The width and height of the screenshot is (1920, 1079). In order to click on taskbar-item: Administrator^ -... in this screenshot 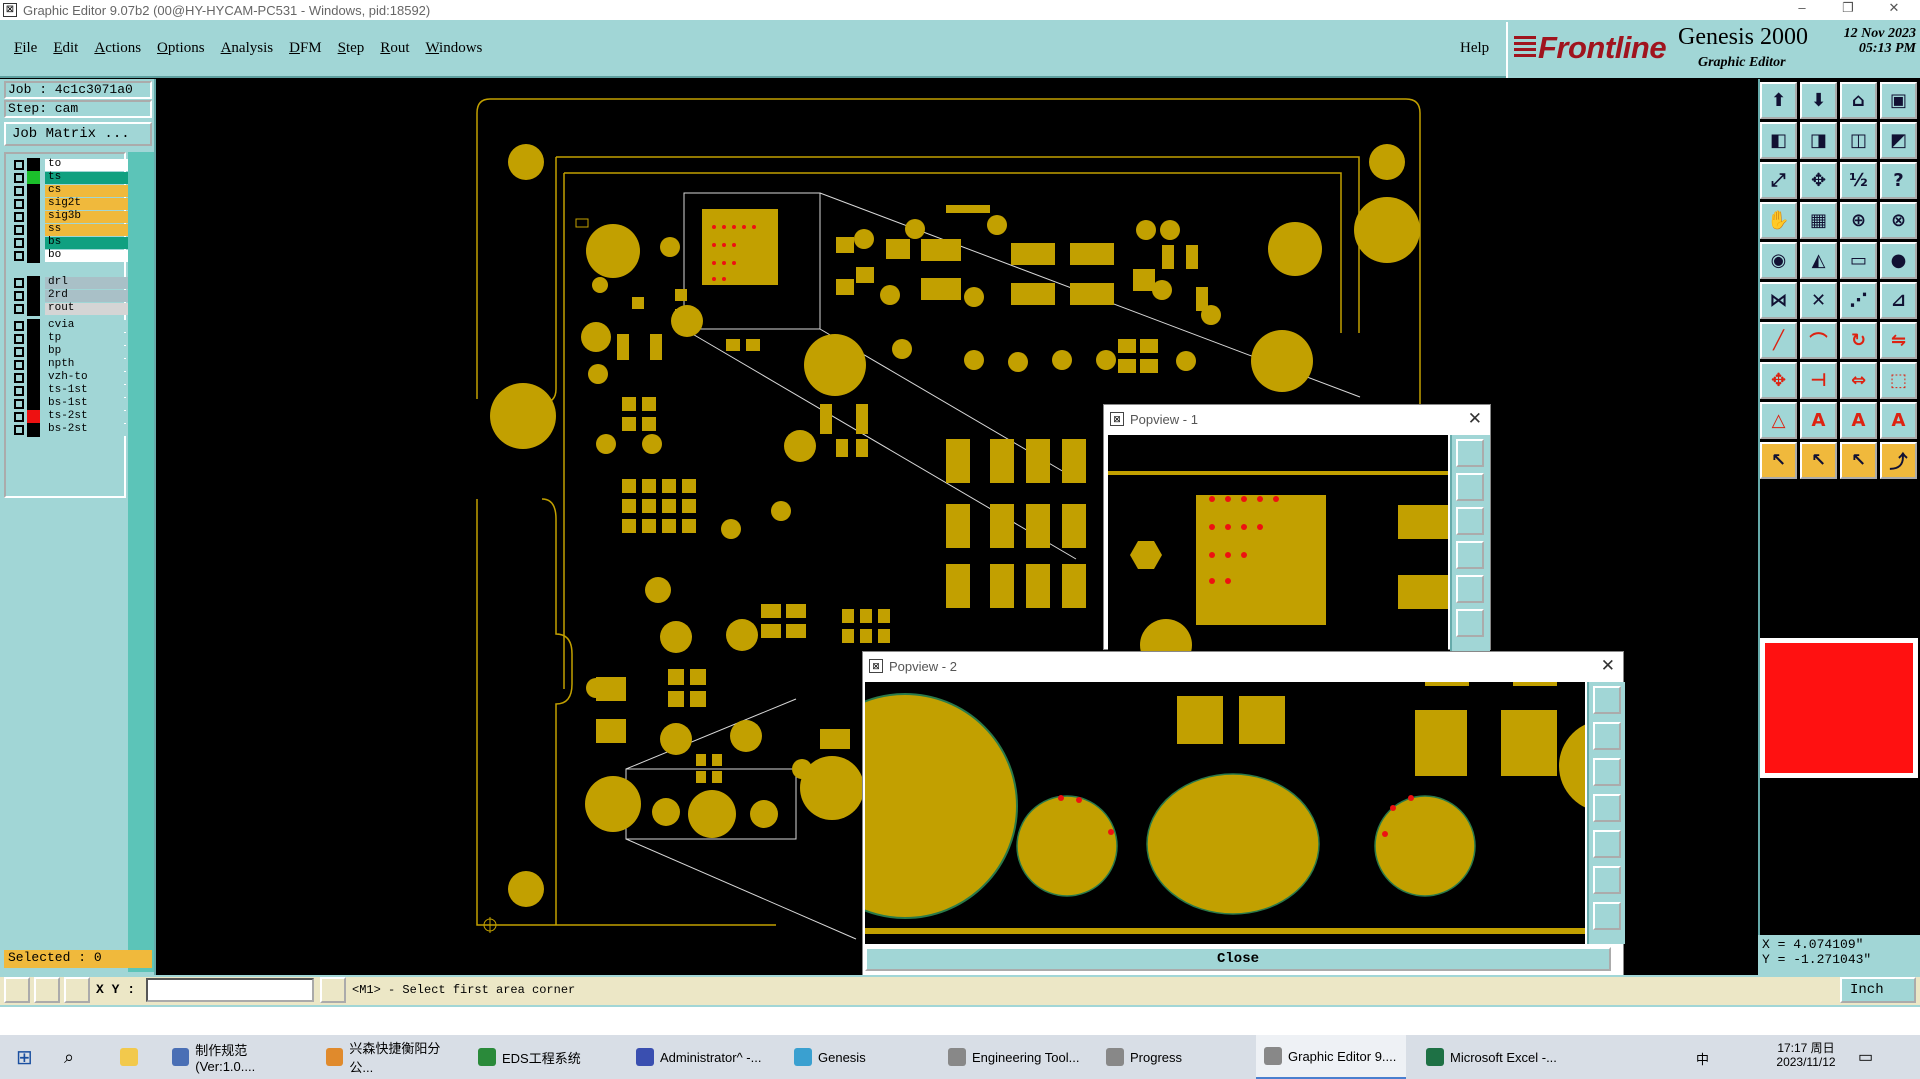, I will do `click(703, 1057)`.